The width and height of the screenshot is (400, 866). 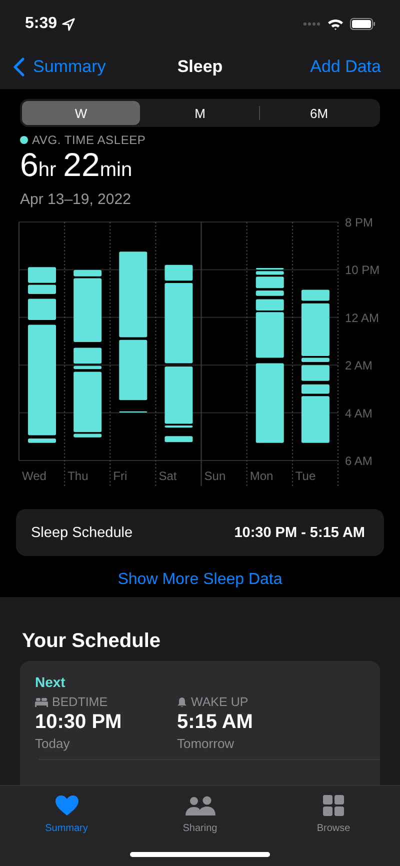 I want to click on time-label: BEDTIME, so click(x=80, y=702).